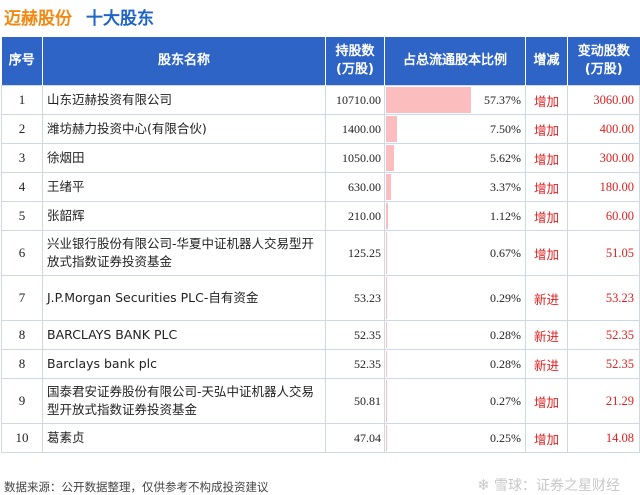 The height and width of the screenshot is (495, 640). Describe the element at coordinates (505, 157) in the screenshot. I see `ratio-value: 5.62%` at that location.